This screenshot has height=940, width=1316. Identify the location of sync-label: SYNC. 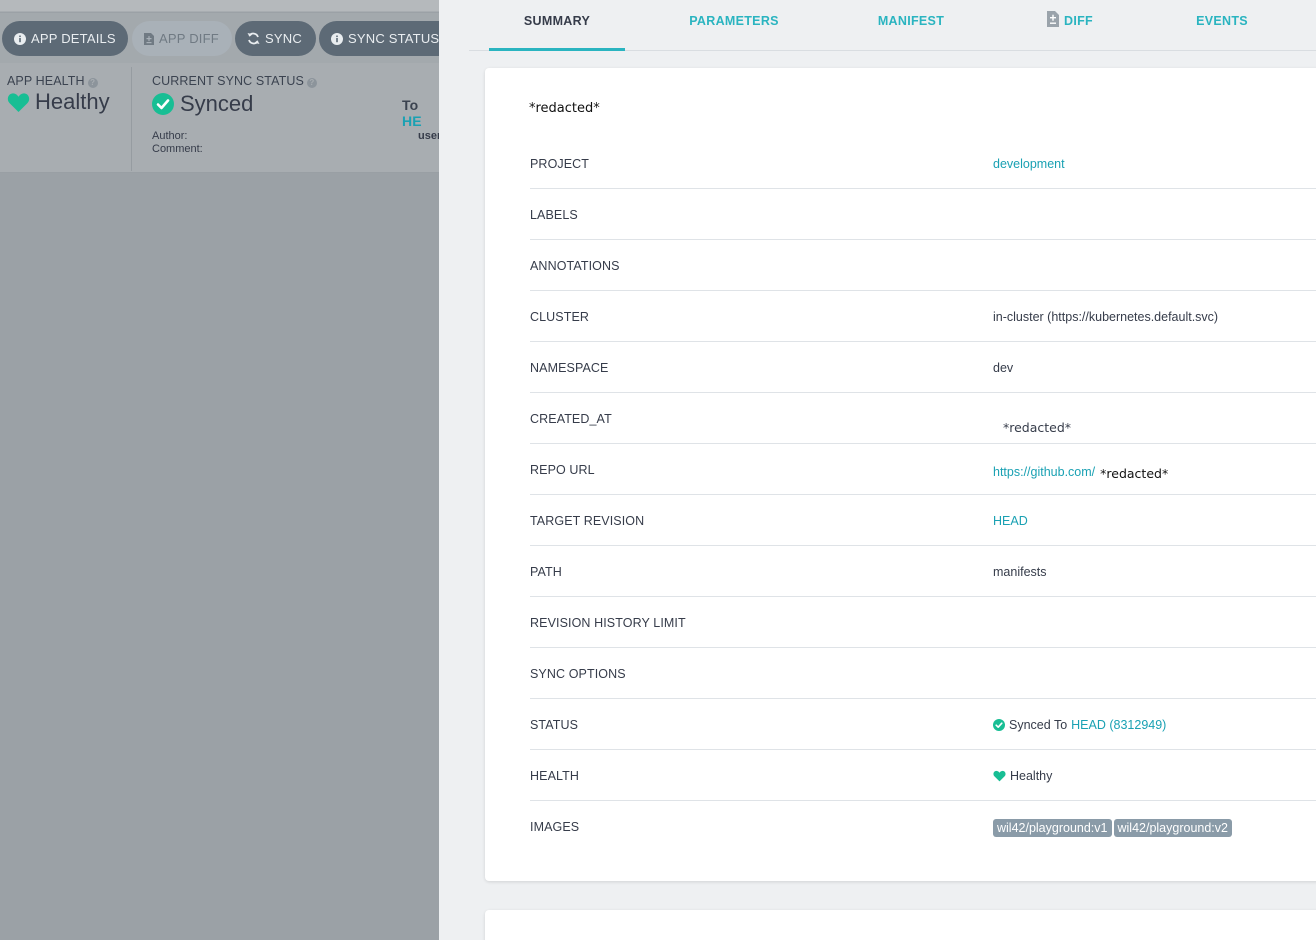
(283, 38).